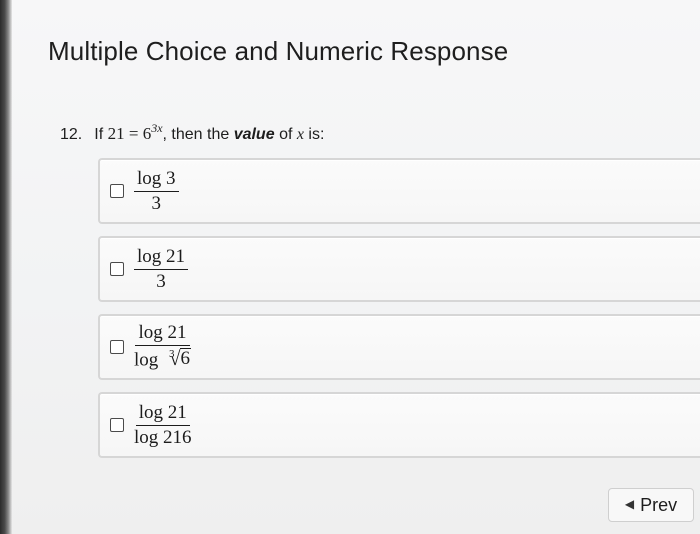 The width and height of the screenshot is (700, 534). I want to click on equation: 21 = 63x, so click(135, 132).